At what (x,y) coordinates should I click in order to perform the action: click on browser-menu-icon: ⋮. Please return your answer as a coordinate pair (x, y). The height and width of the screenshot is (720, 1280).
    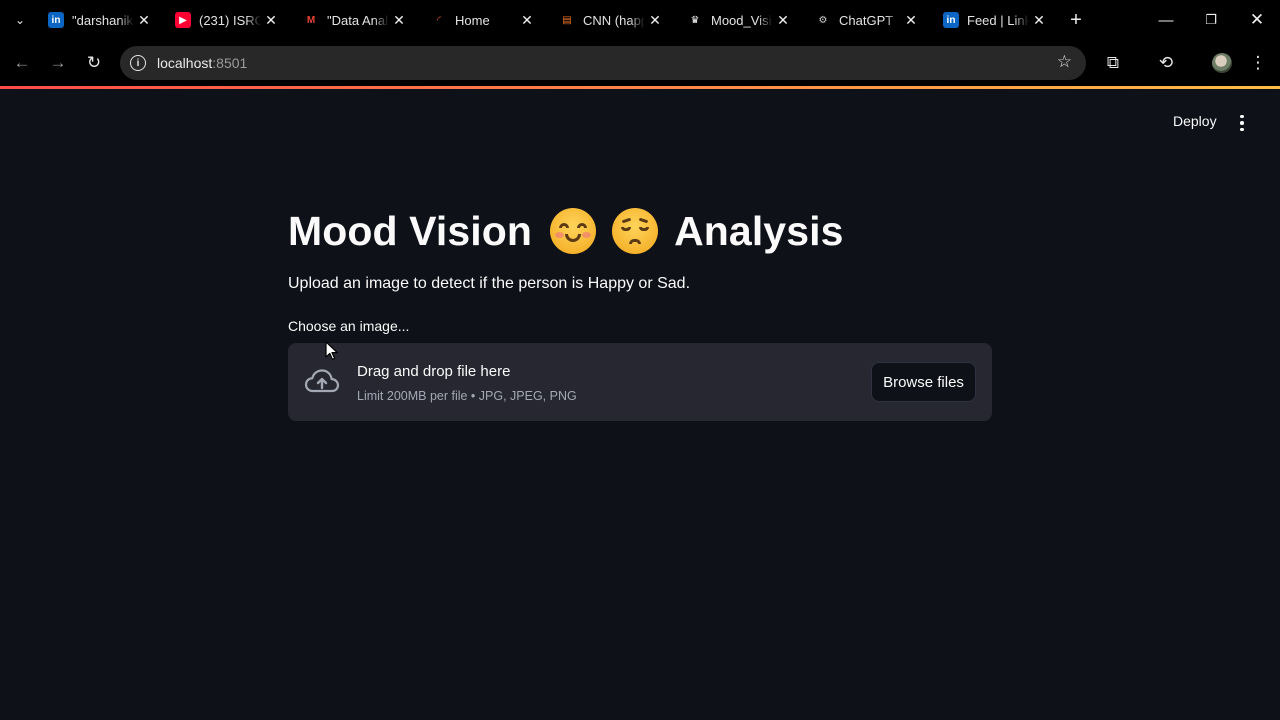
    Looking at the image, I should click on (1258, 63).